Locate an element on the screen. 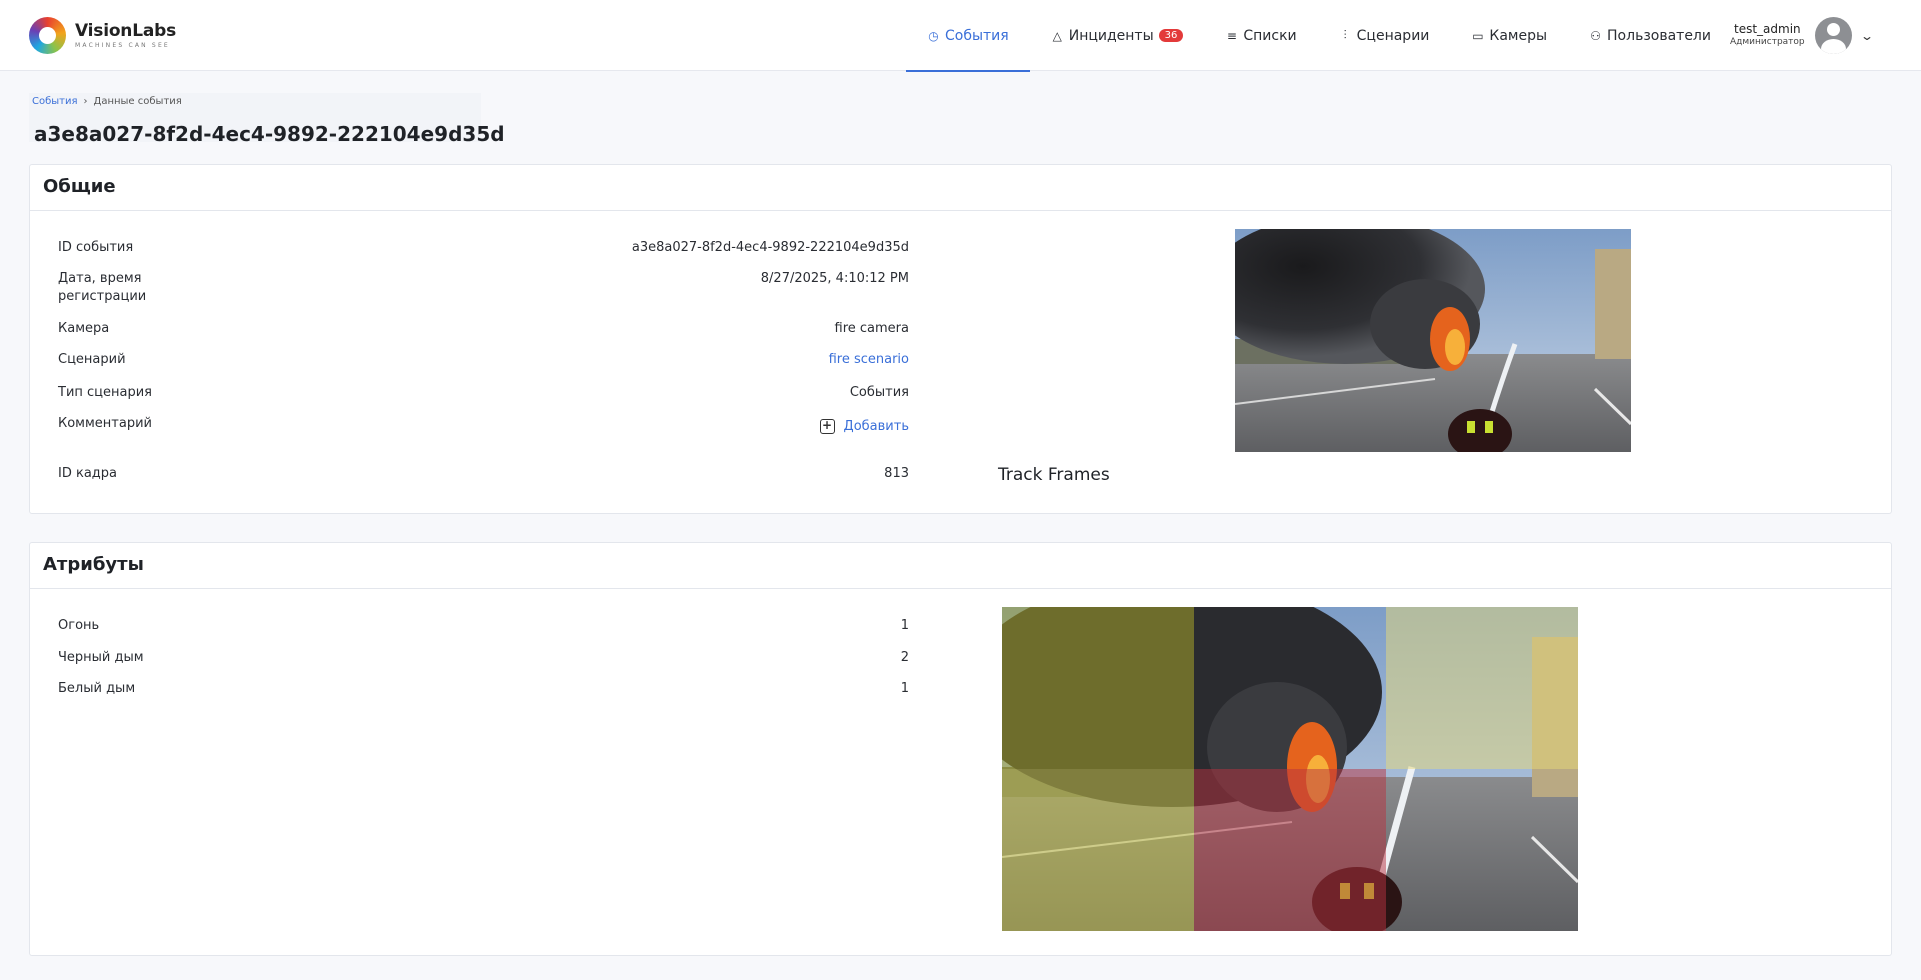  nav-events: ◷ События is located at coordinates (968, 36).